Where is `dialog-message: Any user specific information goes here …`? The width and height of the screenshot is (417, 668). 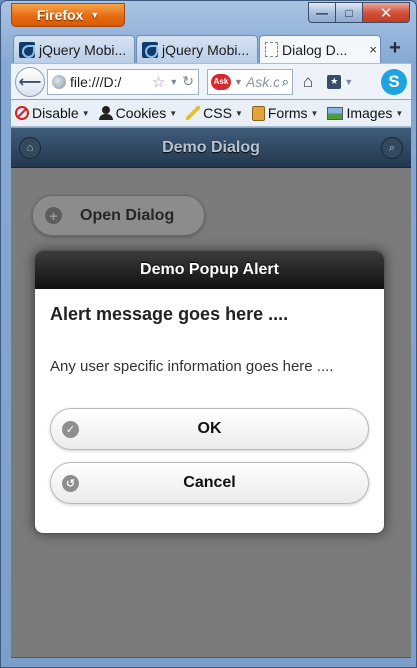 dialog-message: Any user specific information goes here … is located at coordinates (192, 366).